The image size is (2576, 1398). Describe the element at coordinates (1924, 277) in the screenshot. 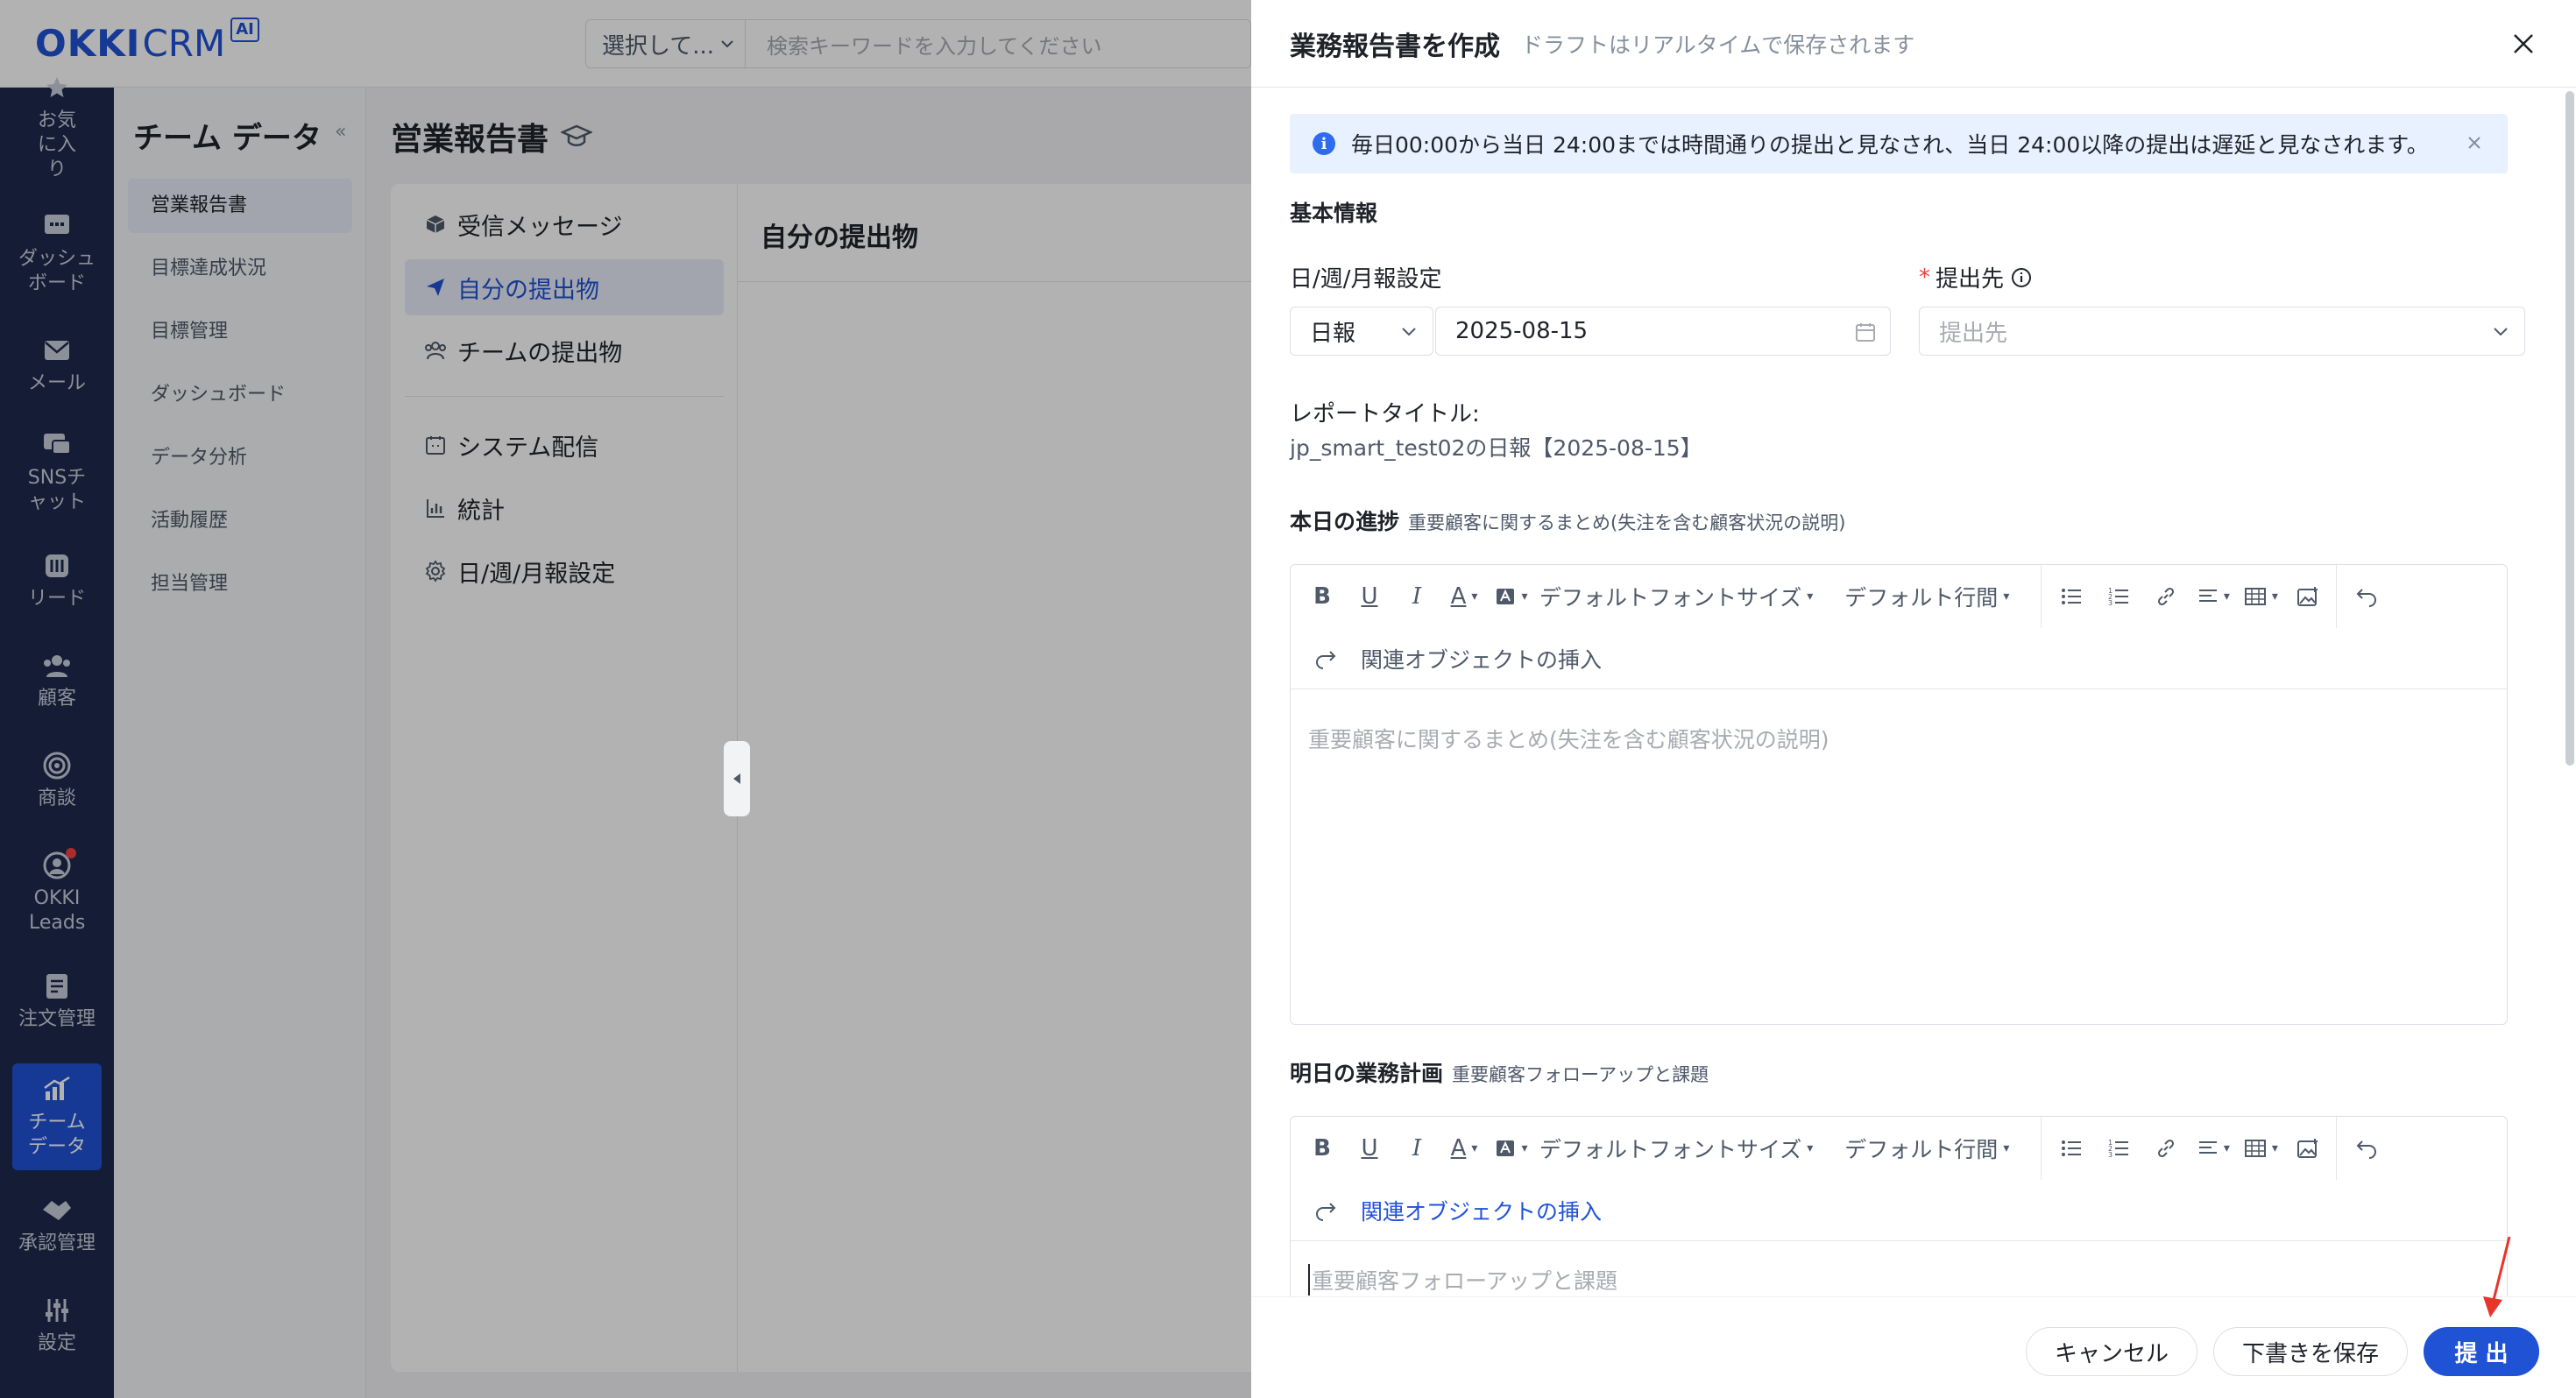

I see `required-mark: *` at that location.